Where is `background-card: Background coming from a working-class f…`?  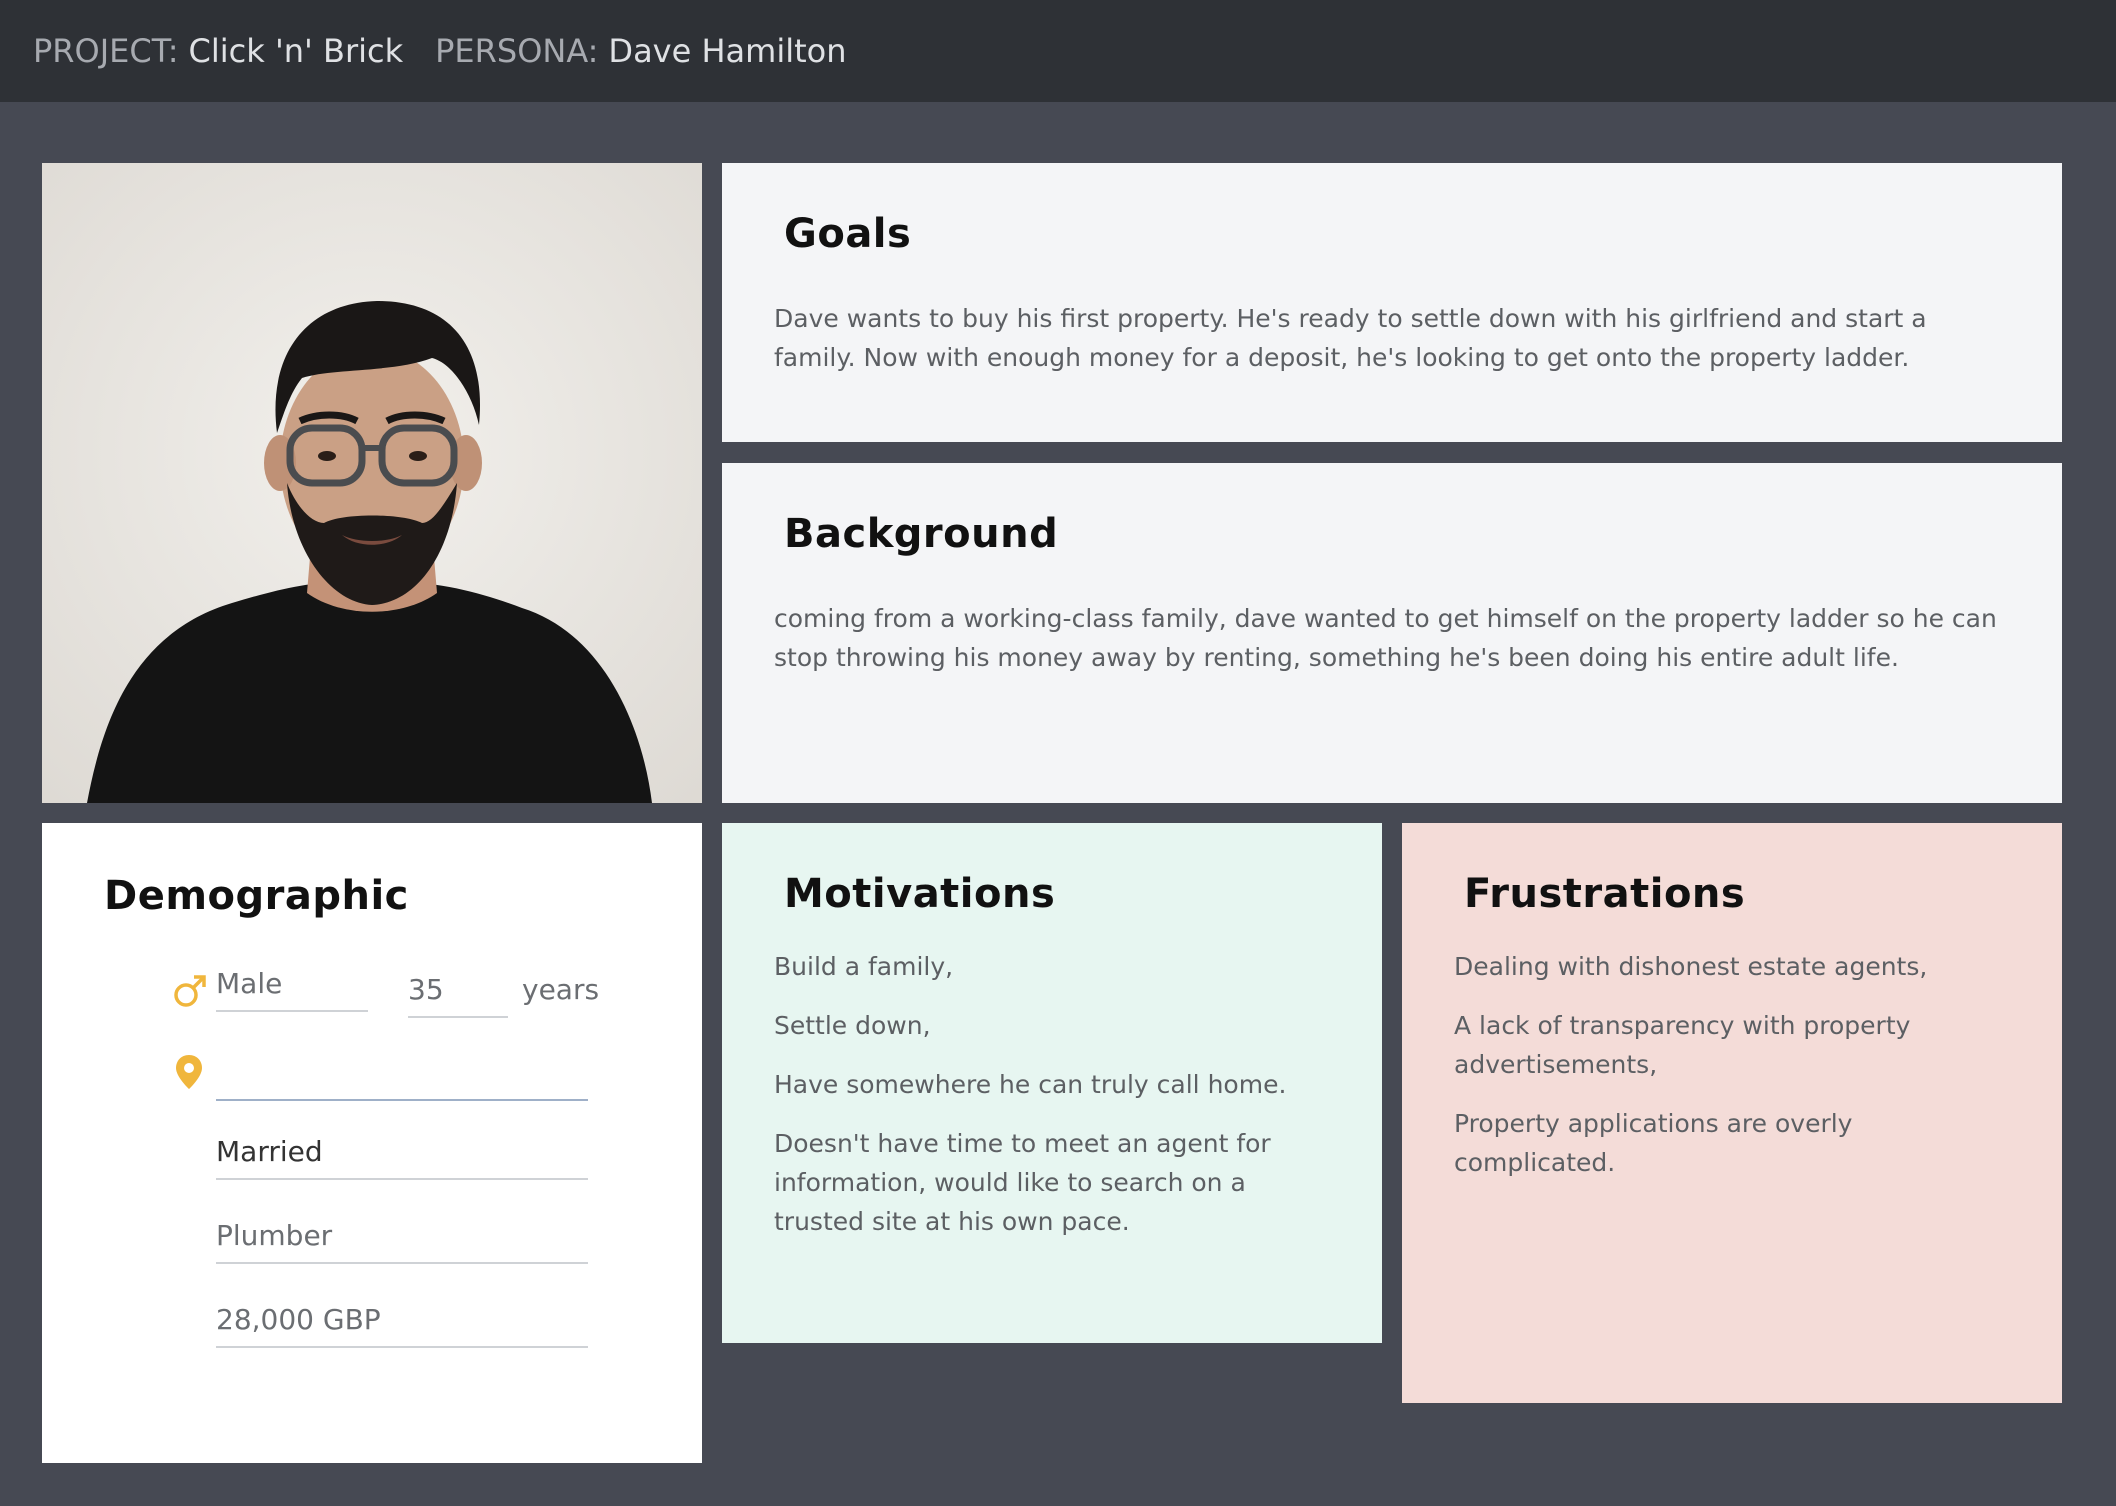
background-card: Background coming from a working-class f… is located at coordinates (1392, 633).